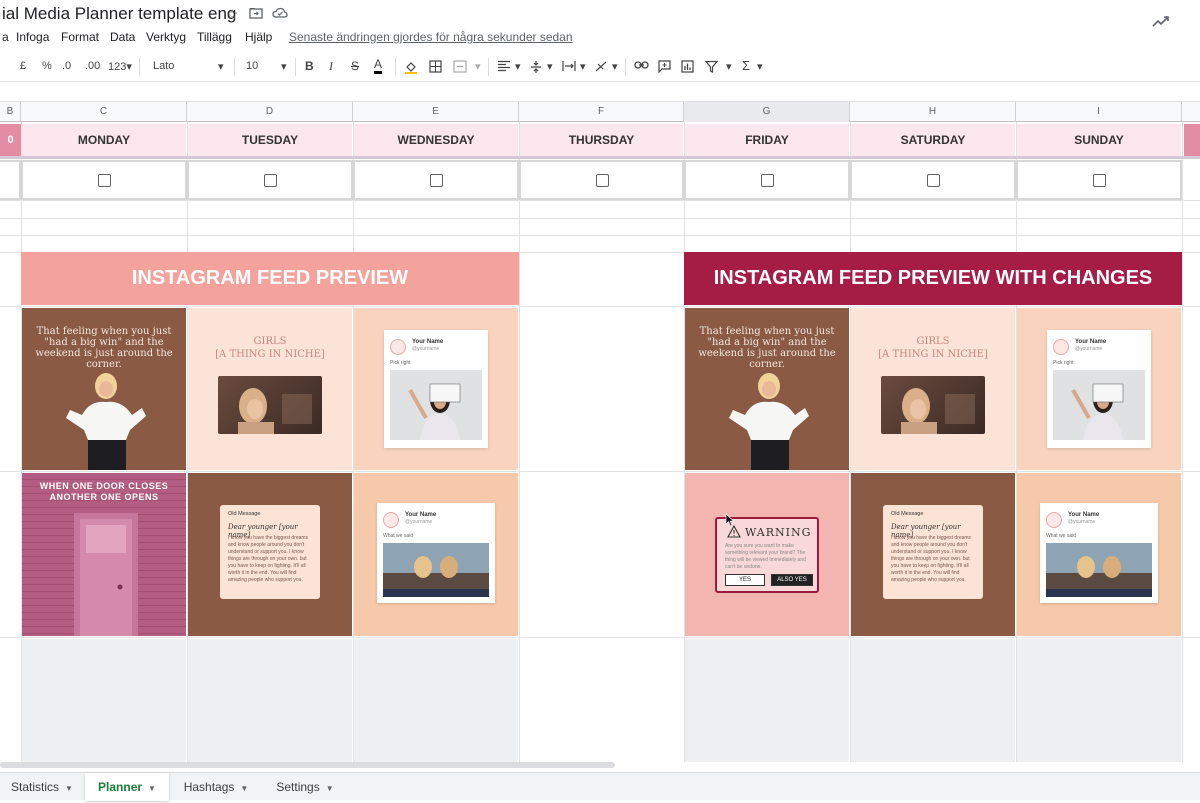 The image size is (1200, 803). I want to click on menu-item-addons: Tillägg, so click(214, 37).